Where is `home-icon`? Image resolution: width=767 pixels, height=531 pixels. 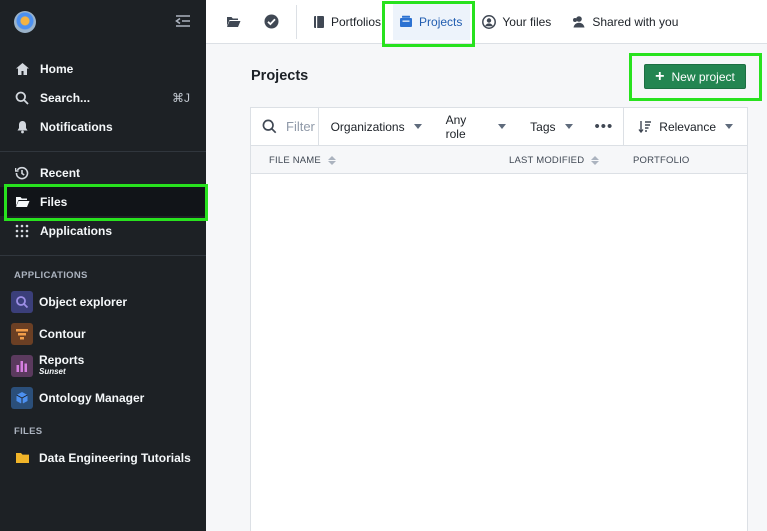
home-icon is located at coordinates (22, 69).